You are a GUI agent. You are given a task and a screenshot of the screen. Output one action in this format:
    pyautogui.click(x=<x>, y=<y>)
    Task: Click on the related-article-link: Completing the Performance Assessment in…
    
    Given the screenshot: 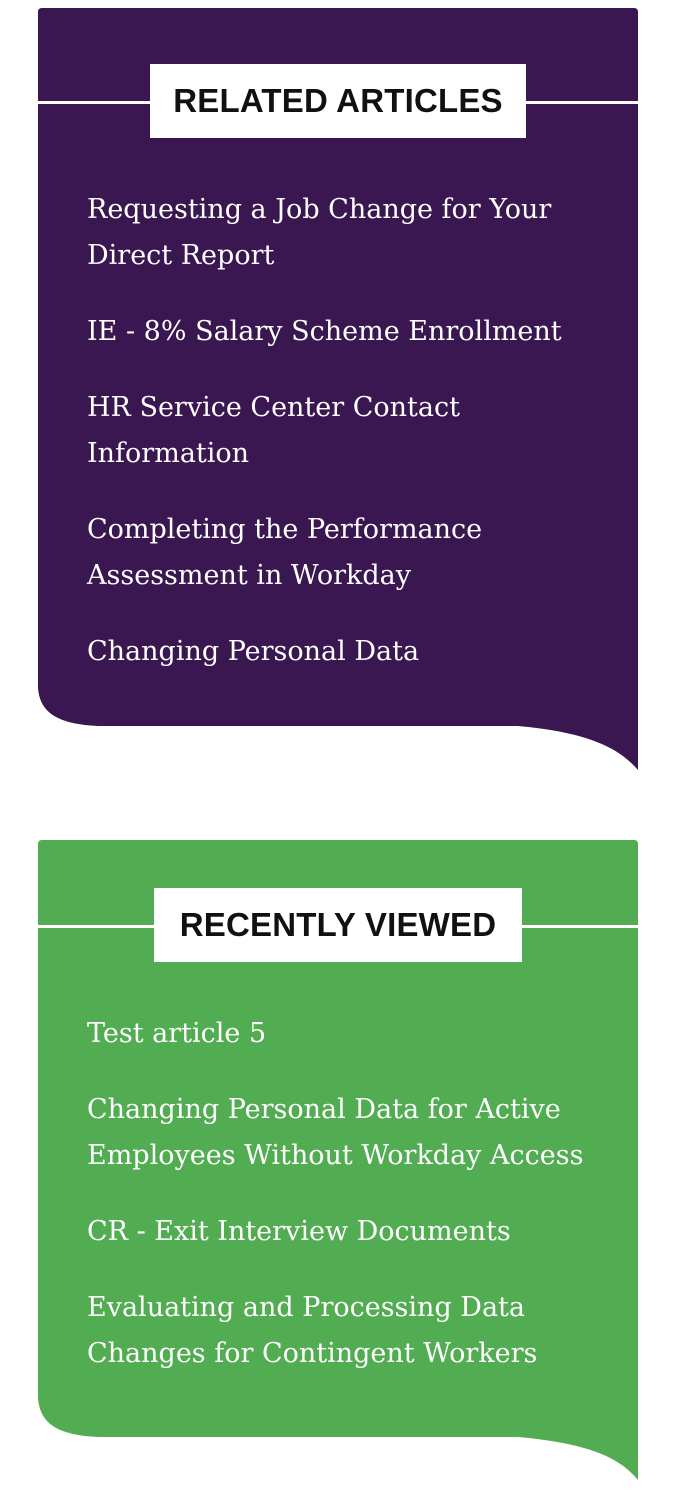 What is the action you would take?
    pyautogui.click(x=347, y=553)
    